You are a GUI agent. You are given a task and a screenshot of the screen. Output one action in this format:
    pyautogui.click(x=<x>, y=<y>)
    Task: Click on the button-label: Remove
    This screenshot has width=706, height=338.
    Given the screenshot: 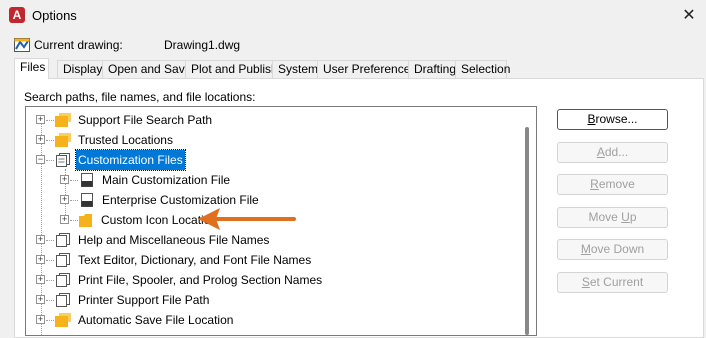 What is the action you would take?
    pyautogui.click(x=612, y=184)
    